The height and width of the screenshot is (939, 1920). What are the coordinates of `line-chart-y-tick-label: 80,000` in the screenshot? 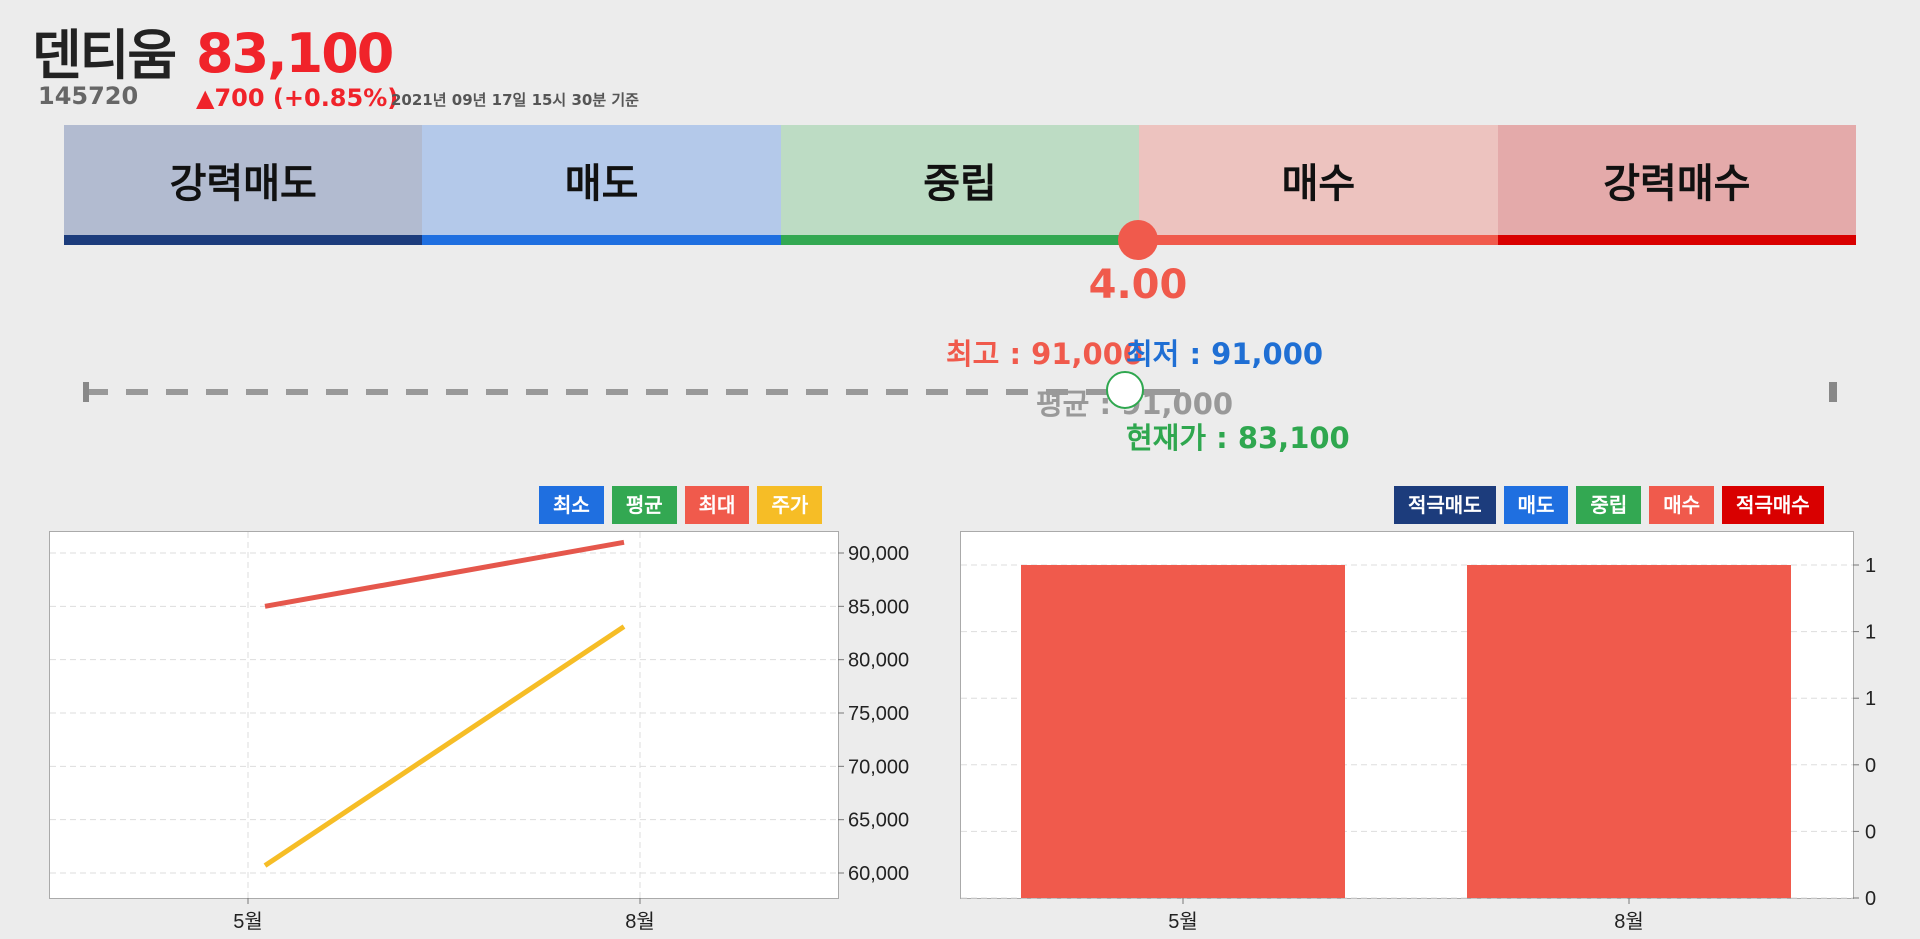 It's located at (878, 661).